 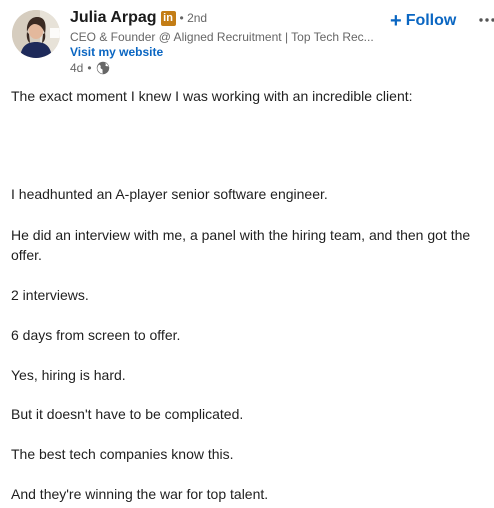 I want to click on author-name: Julia Arpag, so click(x=113, y=18).